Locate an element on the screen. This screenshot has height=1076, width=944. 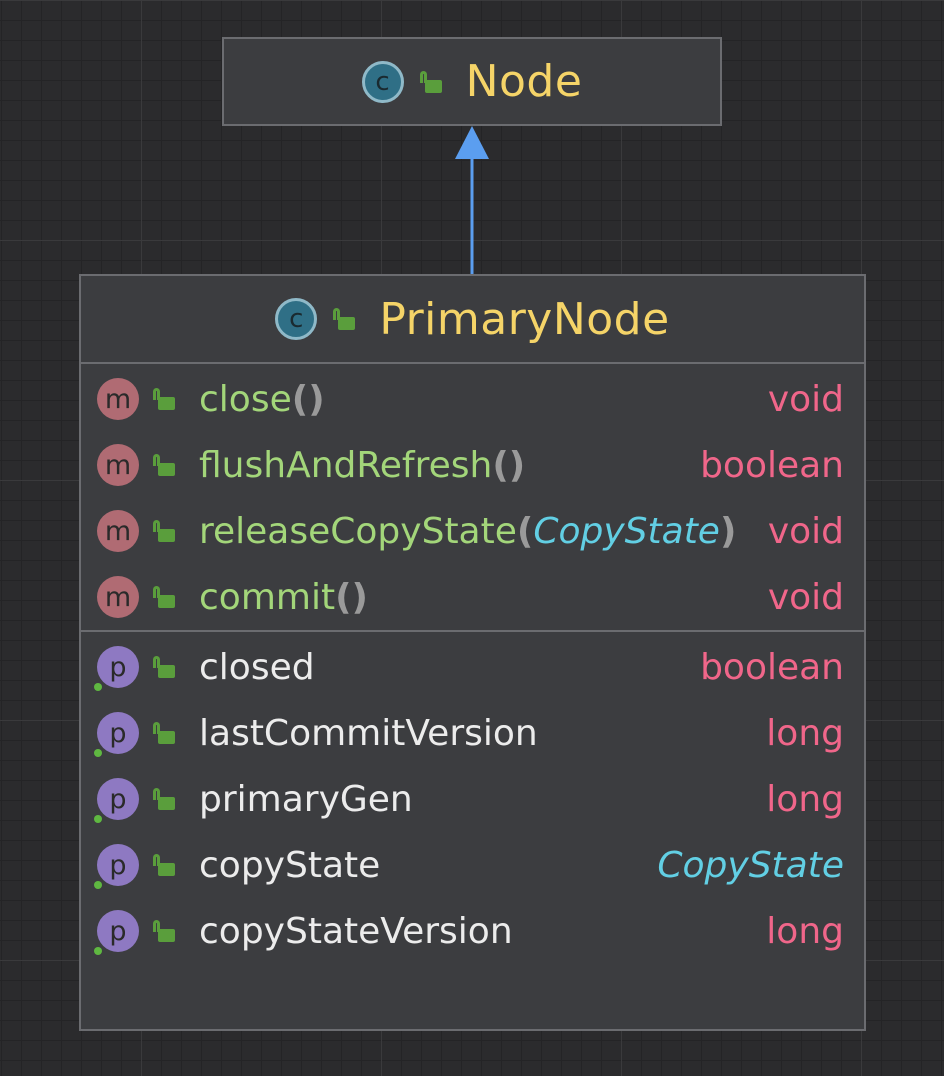
method-row: m commit() void is located at coordinates (472, 597).